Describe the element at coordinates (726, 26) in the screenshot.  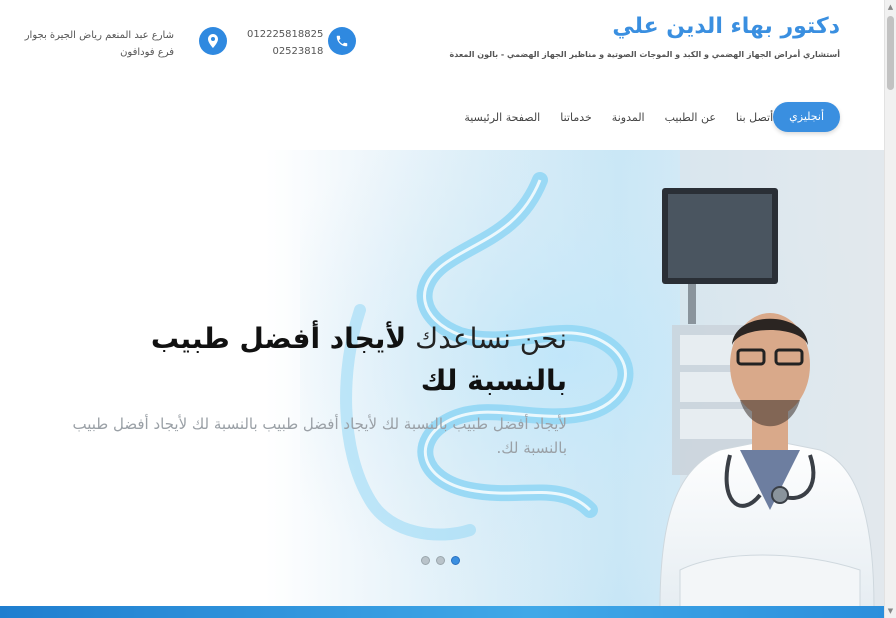
I see `site-title: دكتور بهاء الدين علي` at that location.